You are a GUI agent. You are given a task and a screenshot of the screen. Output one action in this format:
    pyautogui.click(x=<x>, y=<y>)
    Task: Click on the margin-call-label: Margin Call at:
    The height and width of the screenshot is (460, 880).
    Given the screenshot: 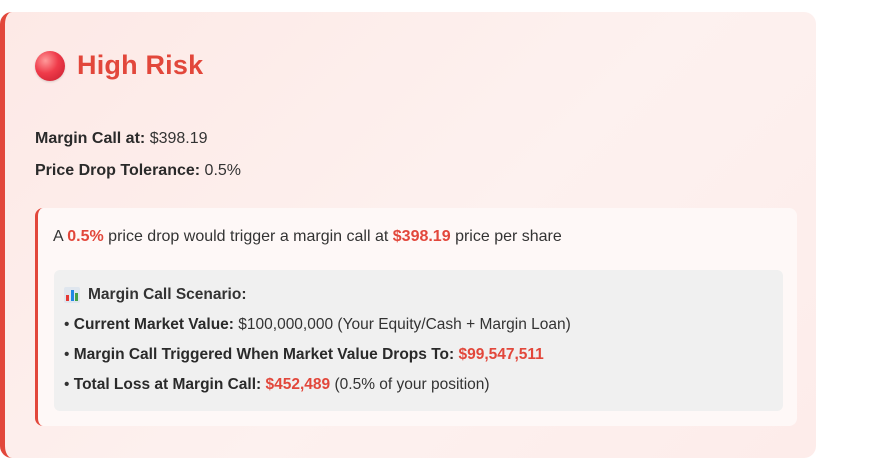 What is the action you would take?
    pyautogui.click(x=90, y=138)
    